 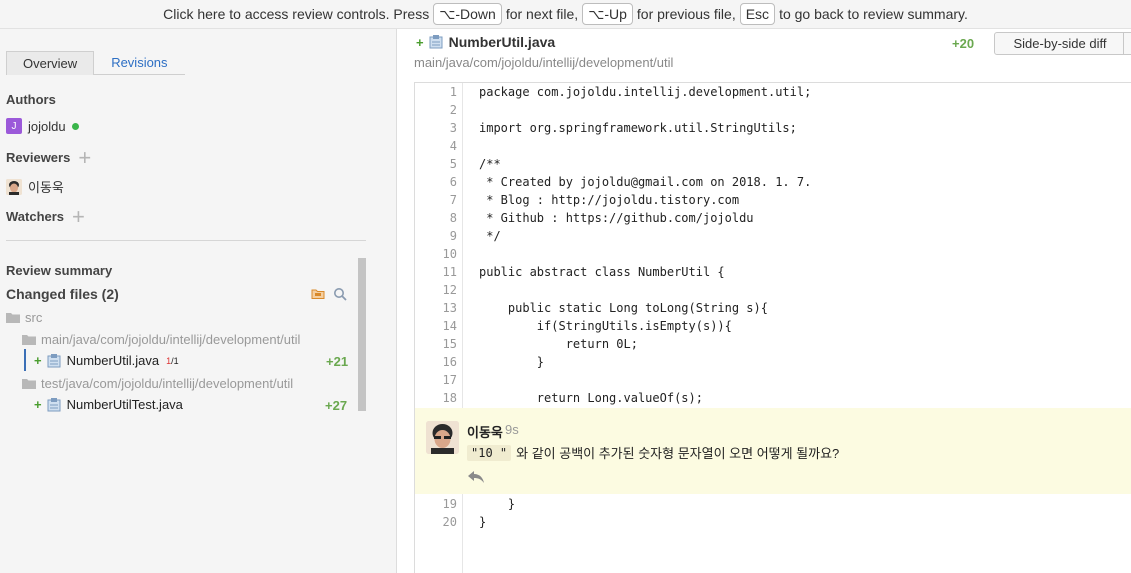 I want to click on code-line: 7 * Blog : http://jojoldu.tistory.com, so click(x=773, y=200).